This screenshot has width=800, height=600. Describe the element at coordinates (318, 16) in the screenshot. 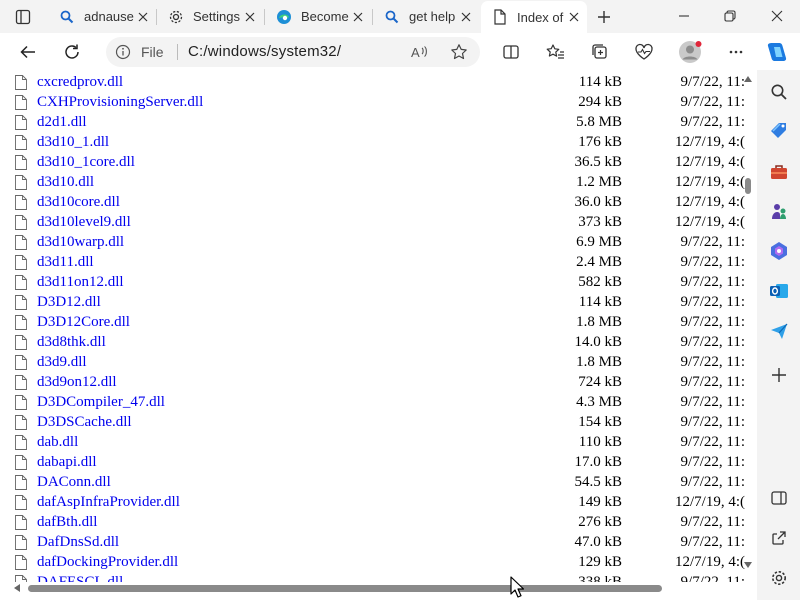

I see `tab-become: Become` at that location.